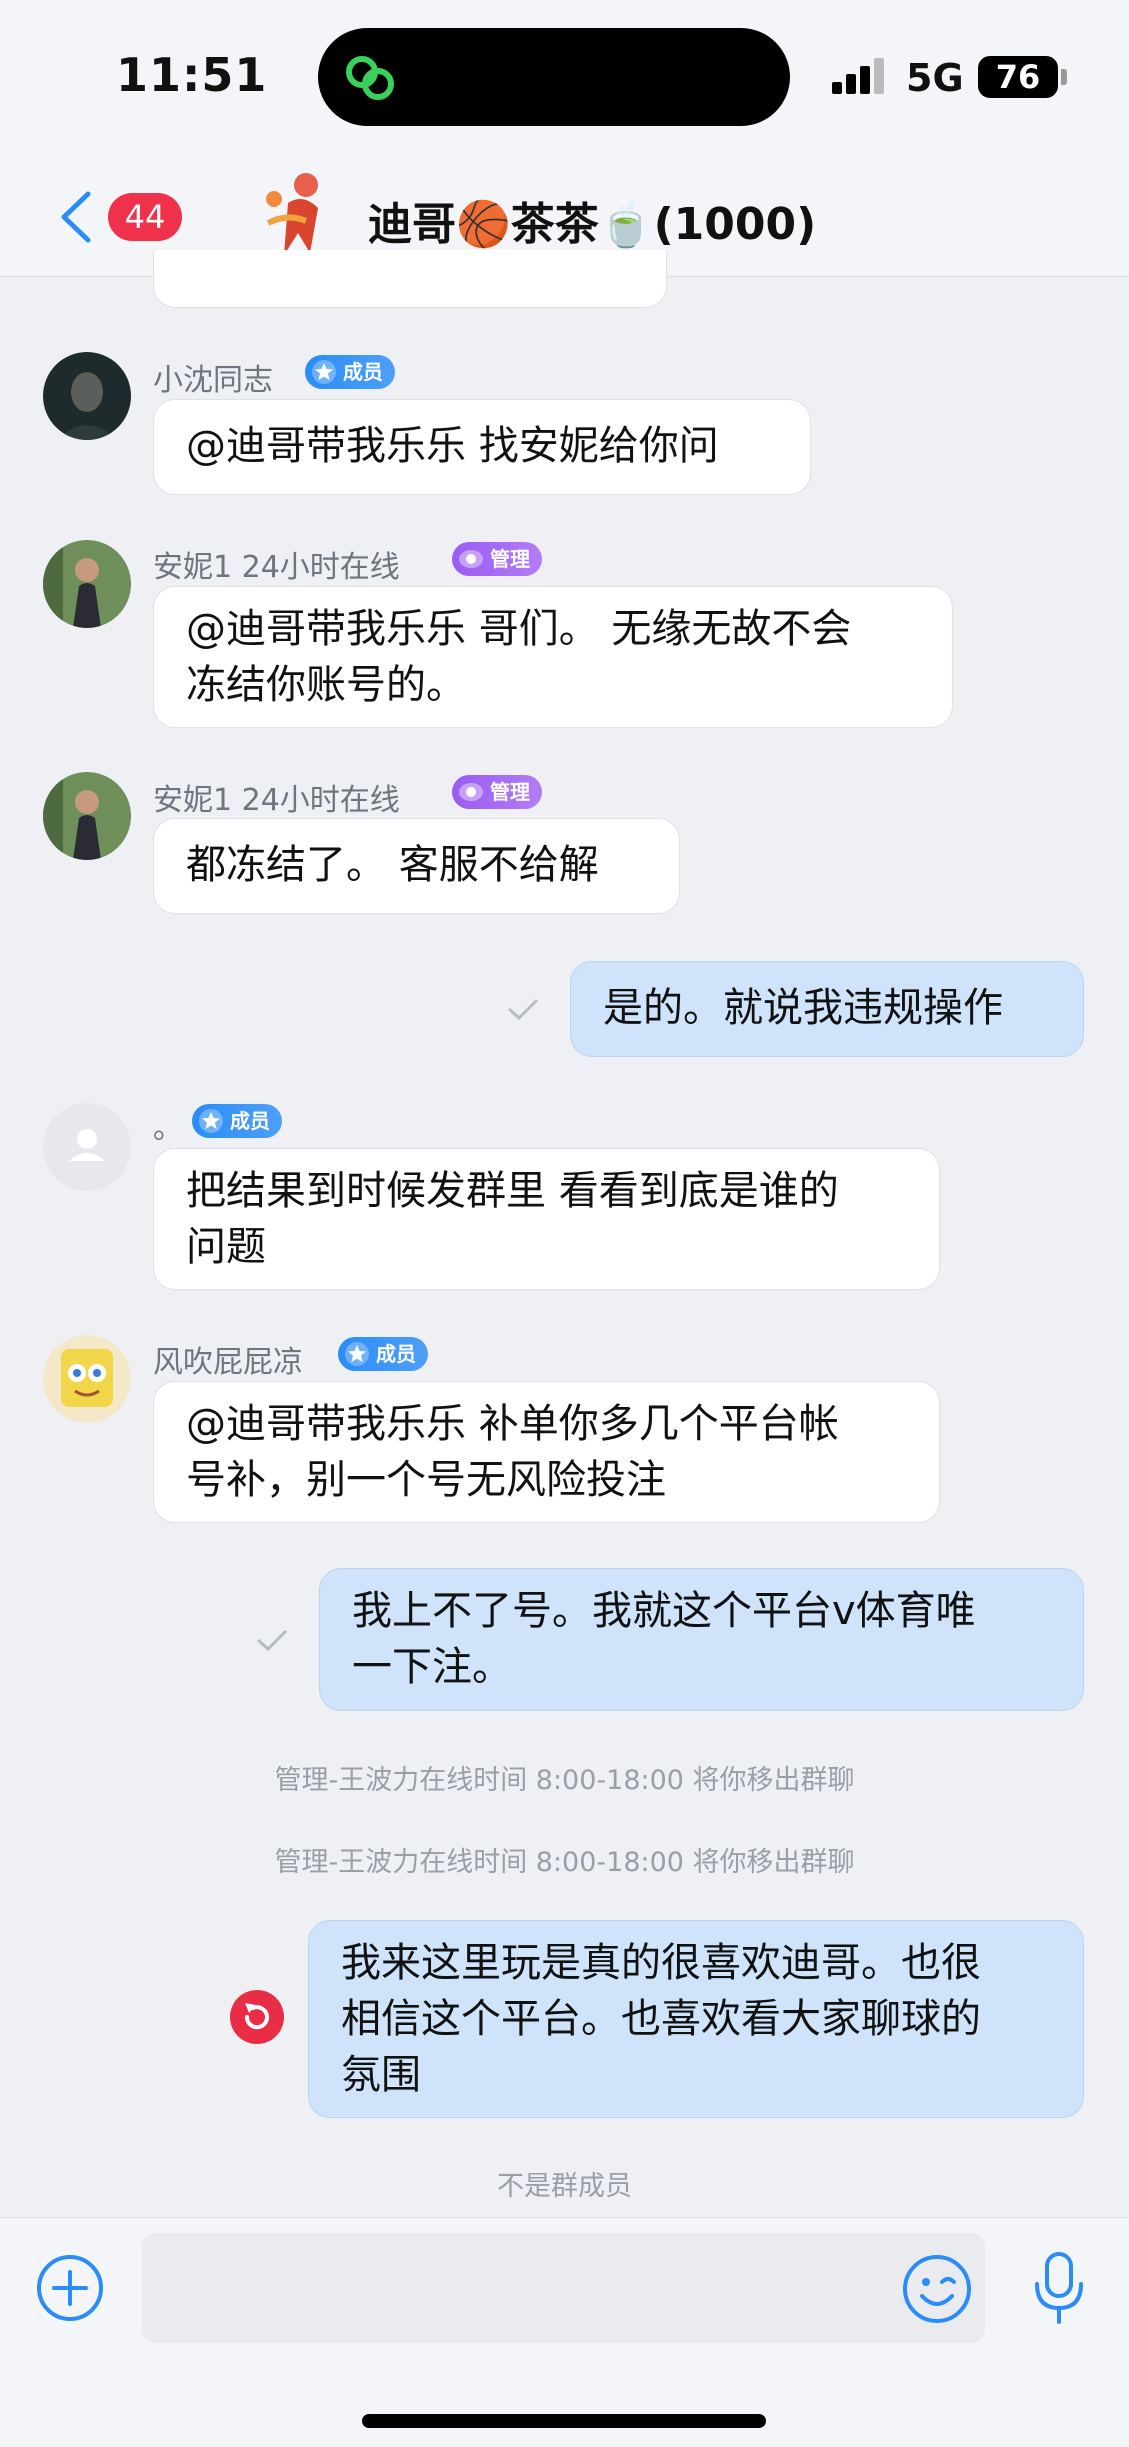 This screenshot has width=1129, height=2447. What do you see at coordinates (145, 217) in the screenshot?
I see `unread-count-badge: 44` at bounding box center [145, 217].